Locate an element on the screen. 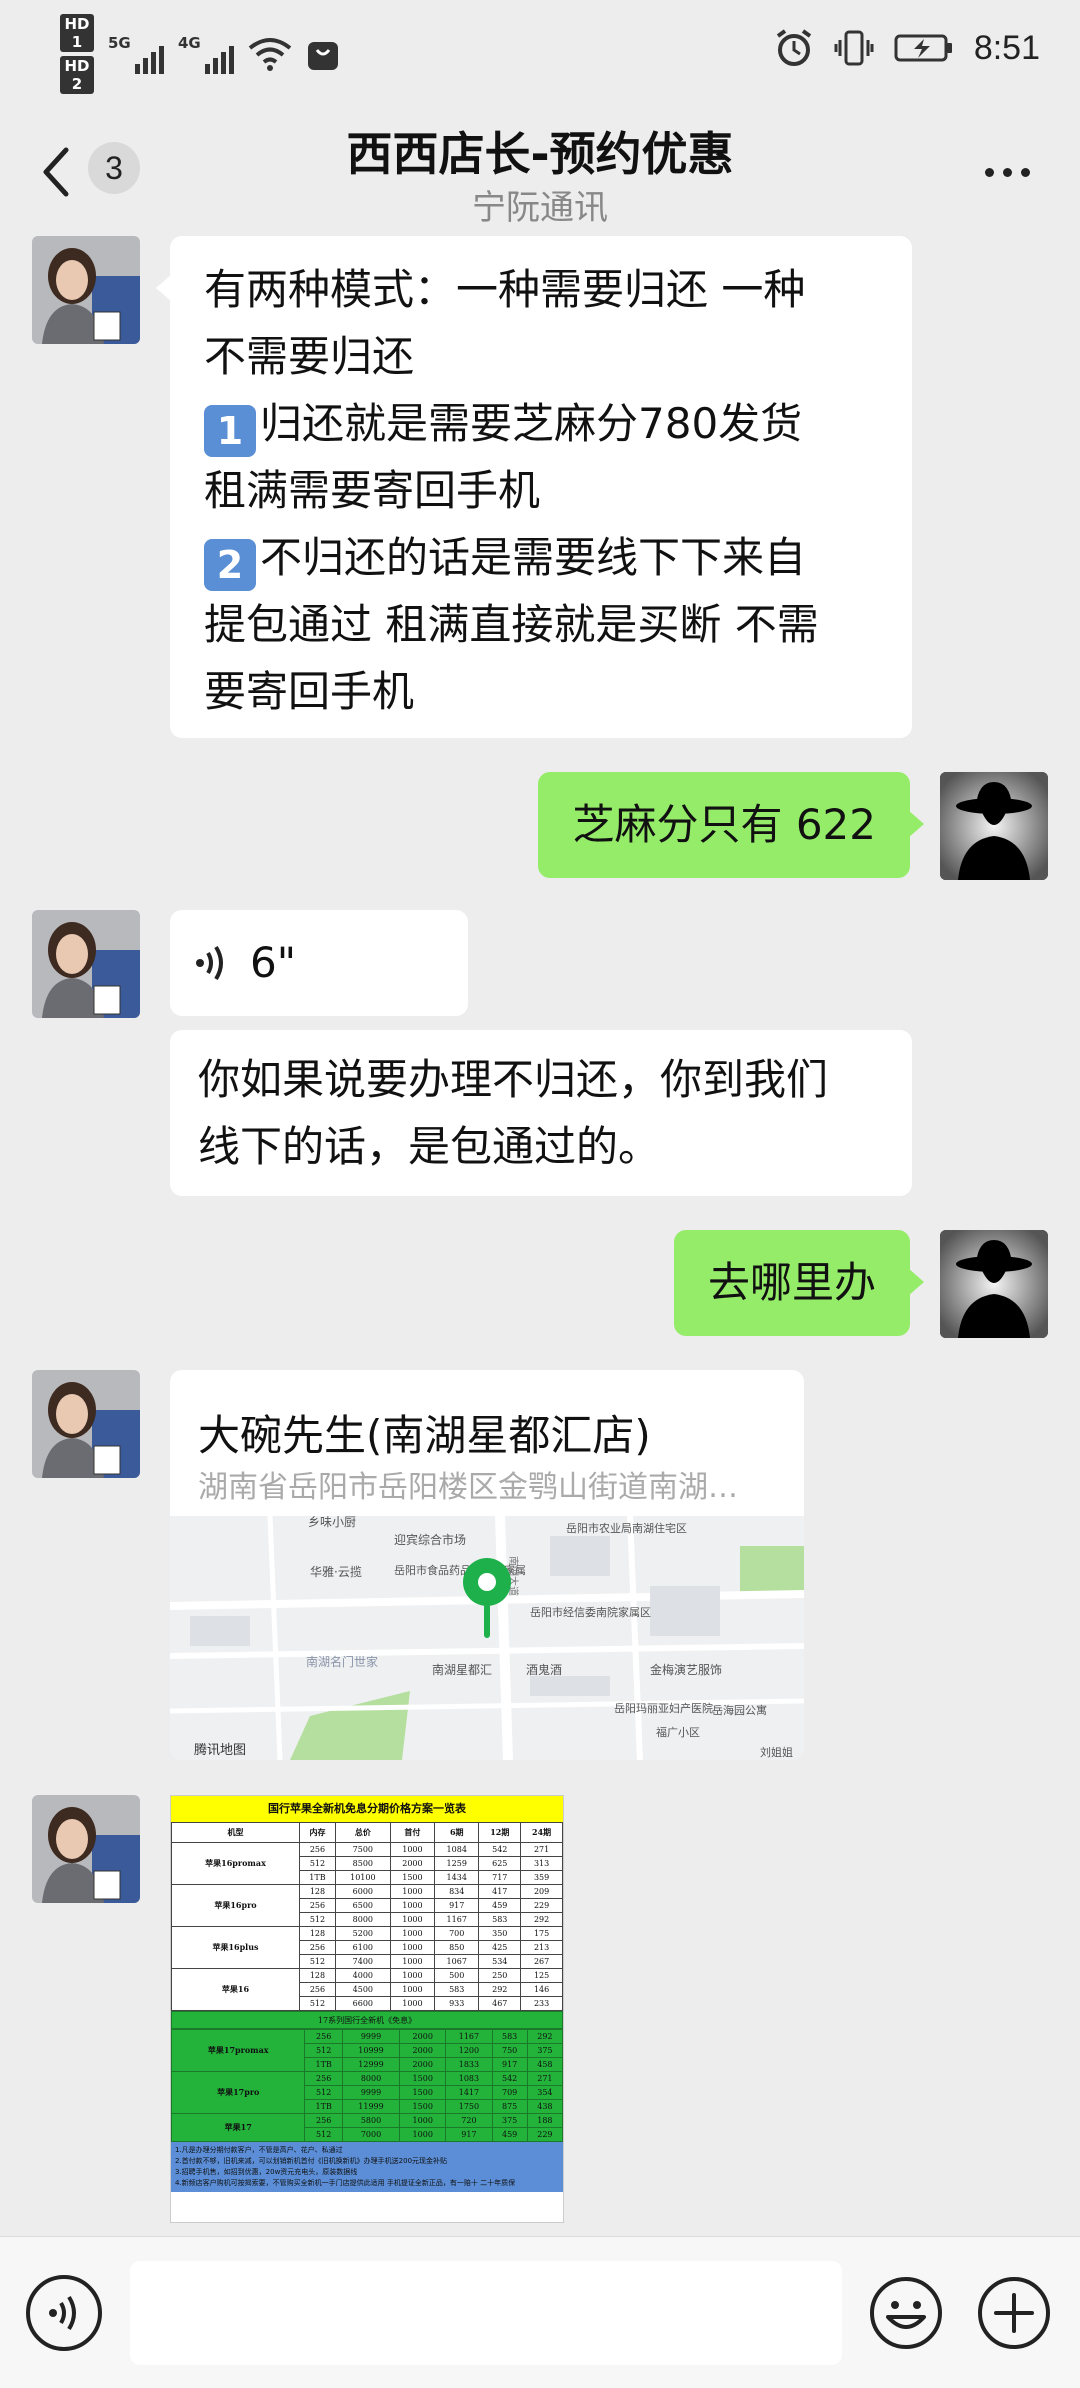 This screenshot has height=2388, width=1080. table-model-cell: 苹果17promax is located at coordinates (238, 2050).